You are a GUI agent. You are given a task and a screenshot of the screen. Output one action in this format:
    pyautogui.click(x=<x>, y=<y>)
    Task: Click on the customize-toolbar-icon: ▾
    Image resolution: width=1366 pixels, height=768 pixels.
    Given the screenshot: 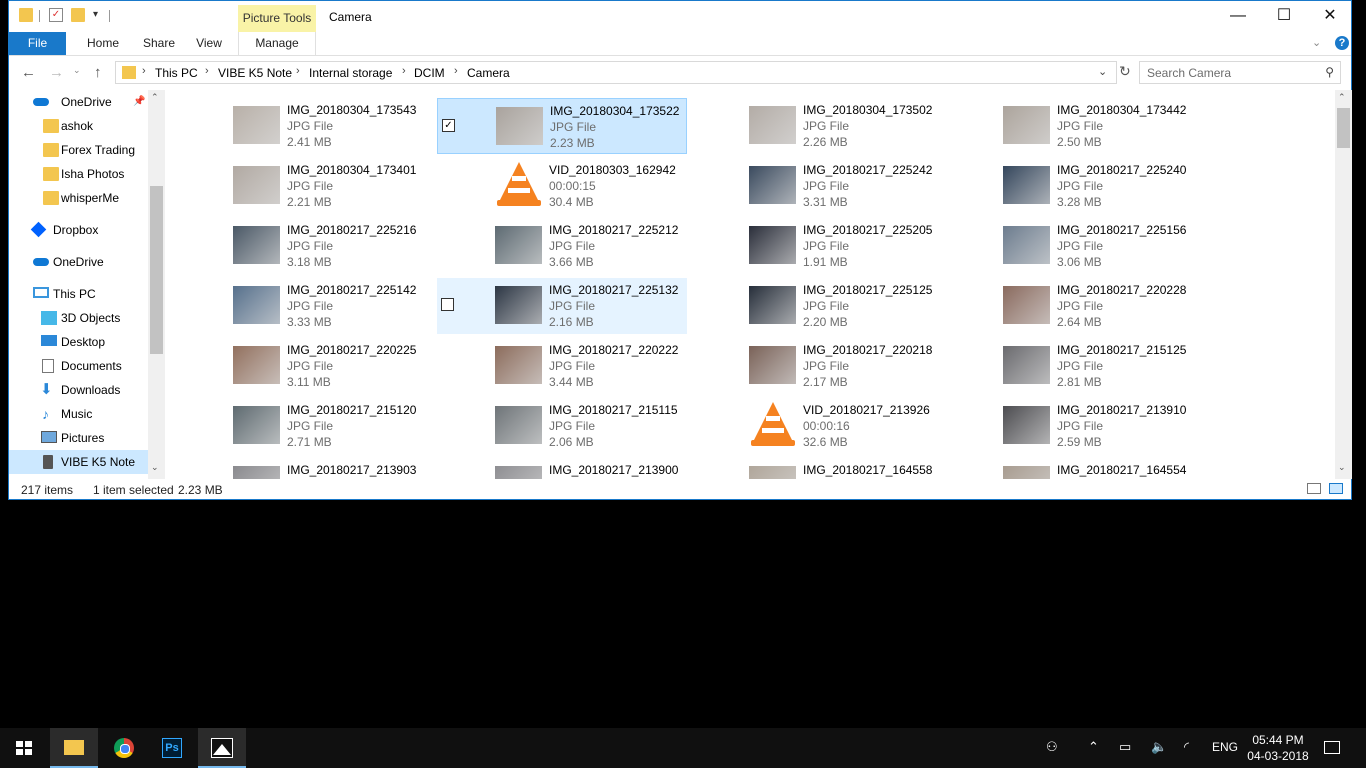 What is the action you would take?
    pyautogui.click(x=95, y=14)
    